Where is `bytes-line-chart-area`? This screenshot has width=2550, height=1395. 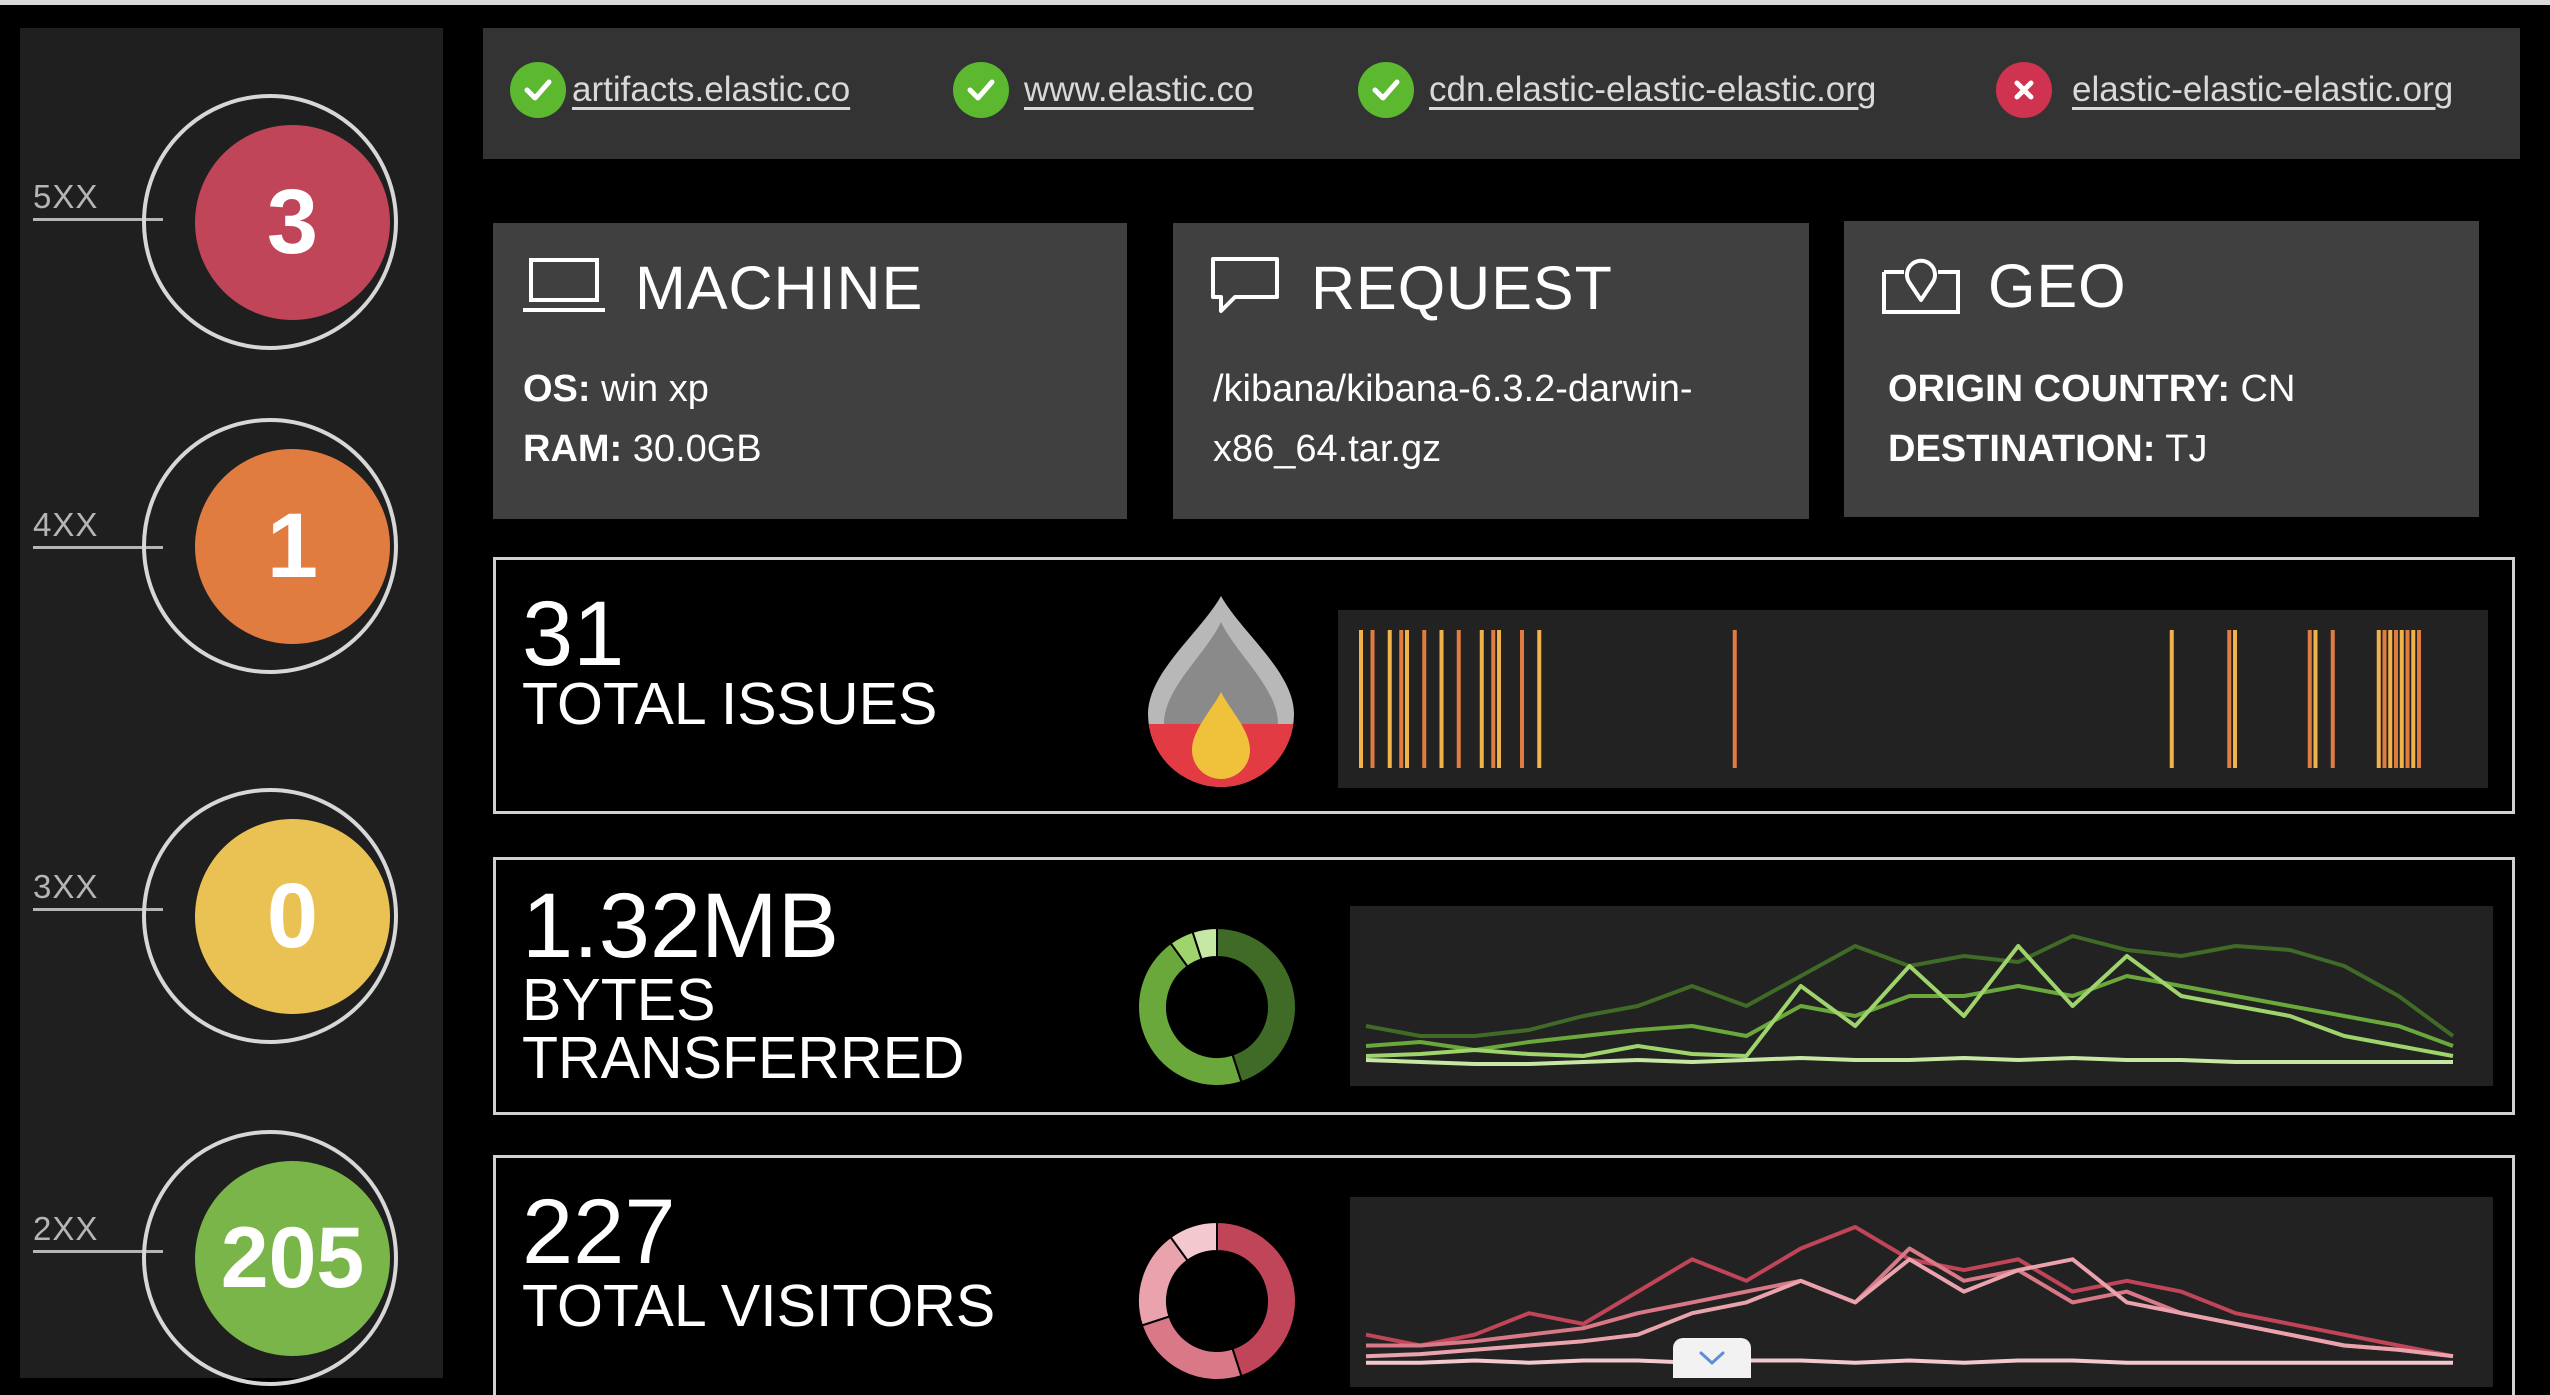
bytes-line-chart-area is located at coordinates (1921, 996).